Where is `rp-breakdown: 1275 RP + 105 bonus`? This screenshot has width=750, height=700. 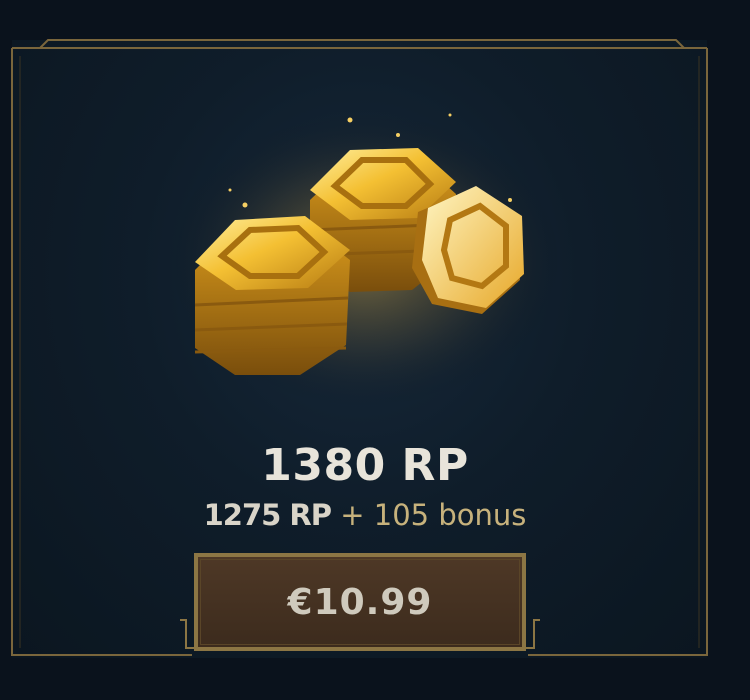 rp-breakdown: 1275 RP + 105 bonus is located at coordinates (365, 515).